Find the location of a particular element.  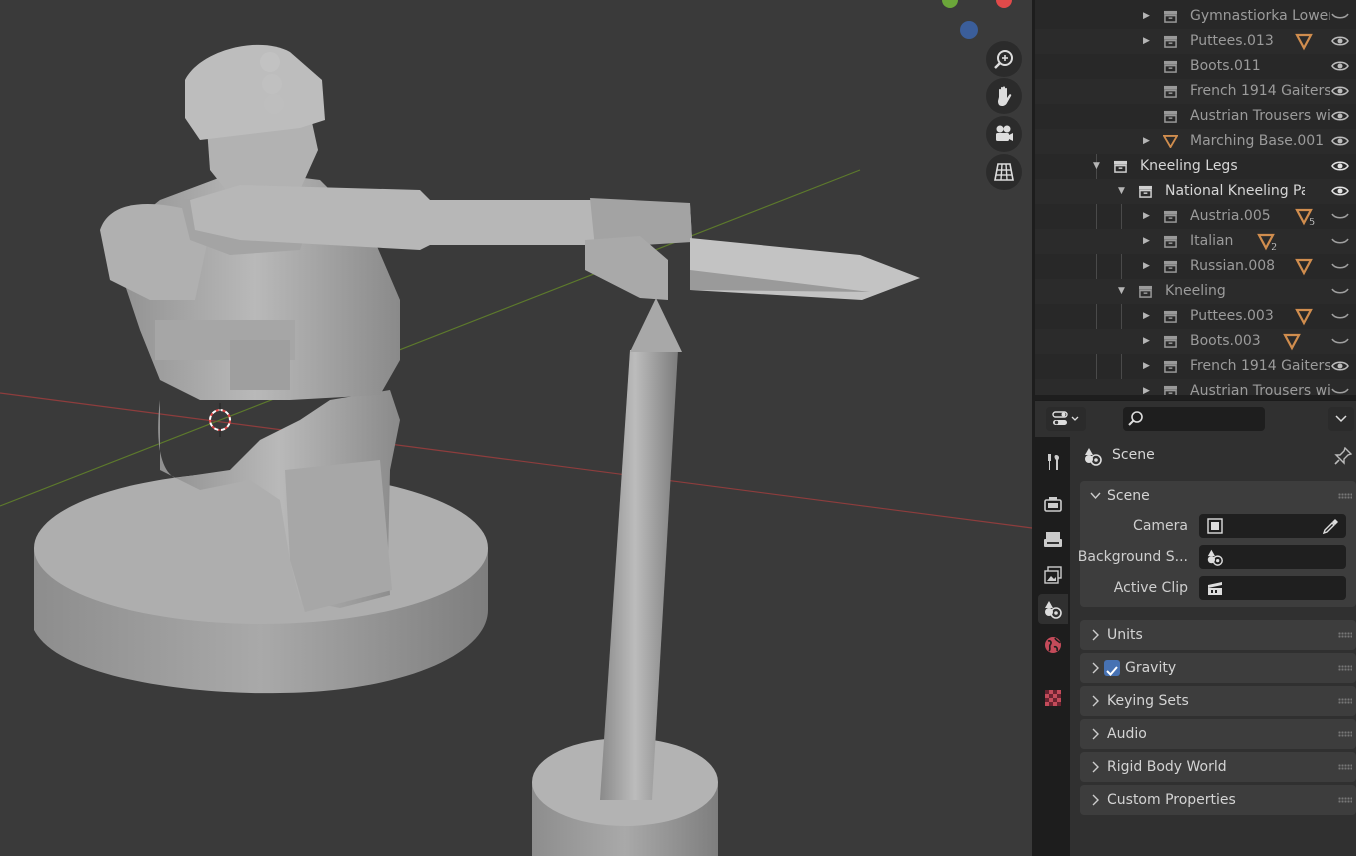

panel-audio: Audio is located at coordinates (1218, 734).